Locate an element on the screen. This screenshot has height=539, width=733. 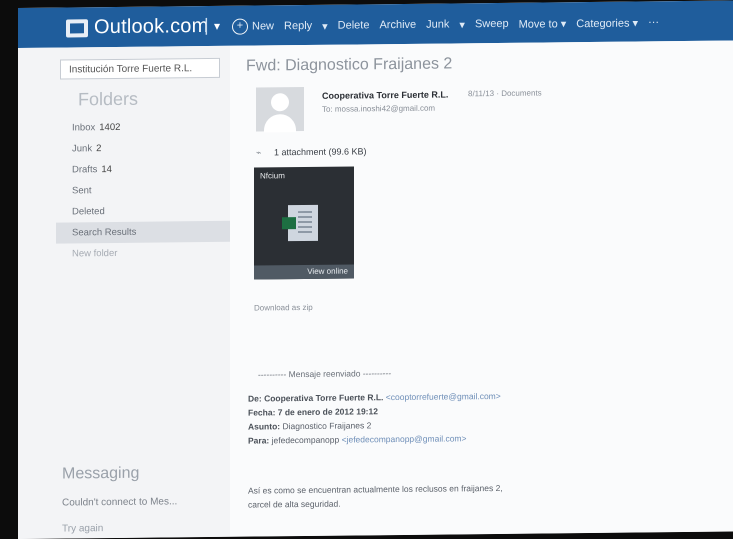
forward-label: Para: is located at coordinates (259, 440).